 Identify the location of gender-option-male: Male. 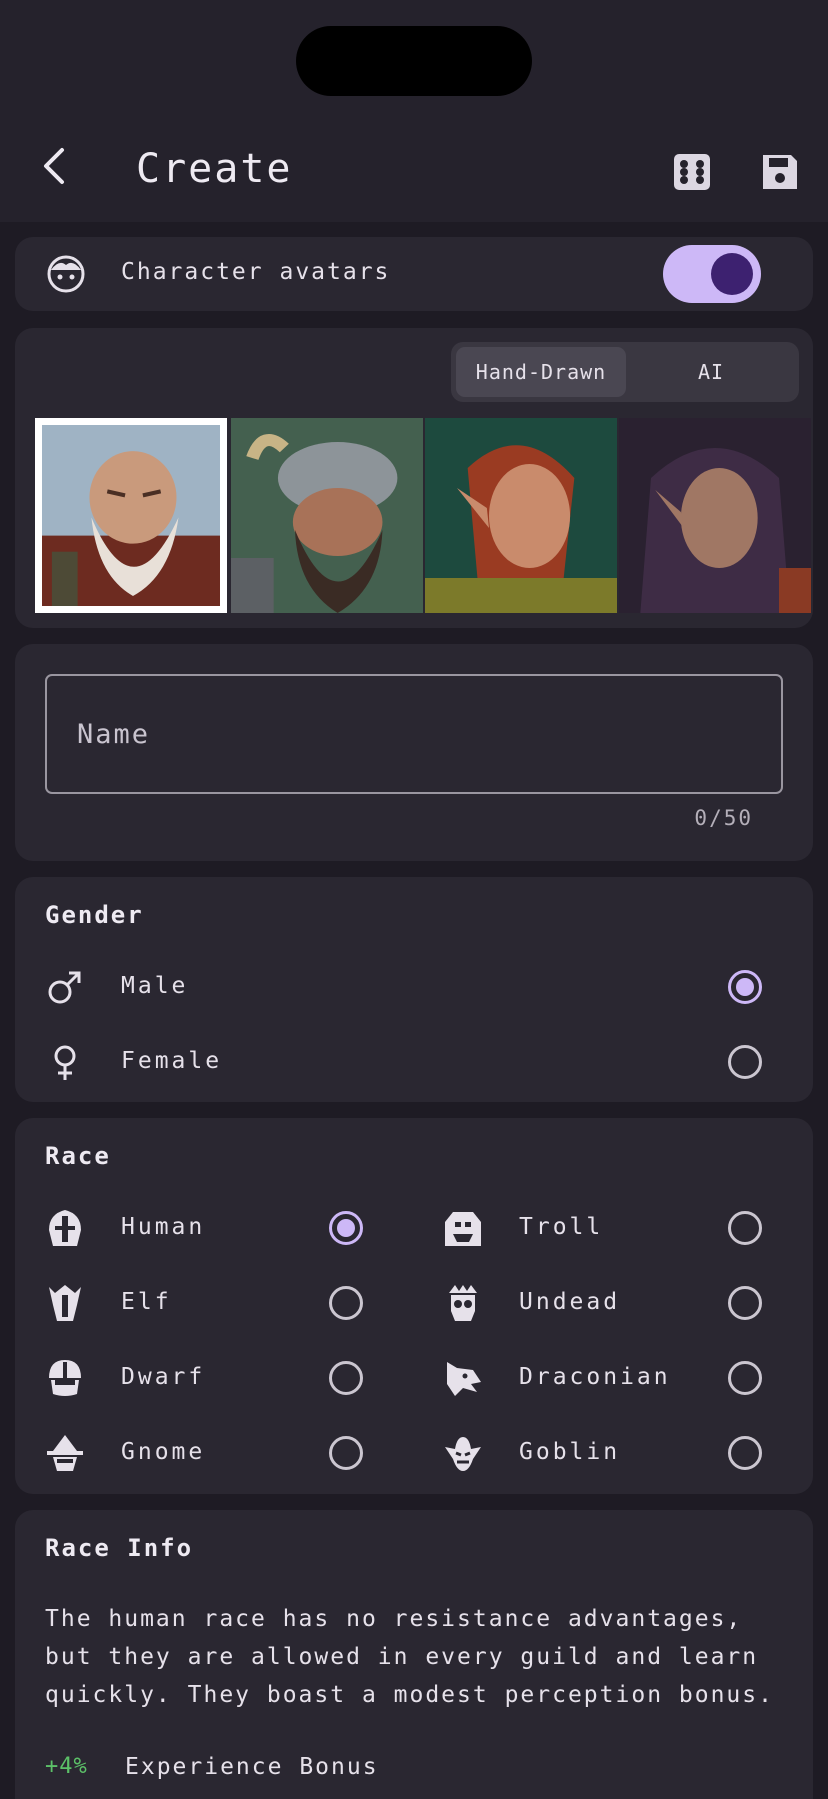
(414, 987).